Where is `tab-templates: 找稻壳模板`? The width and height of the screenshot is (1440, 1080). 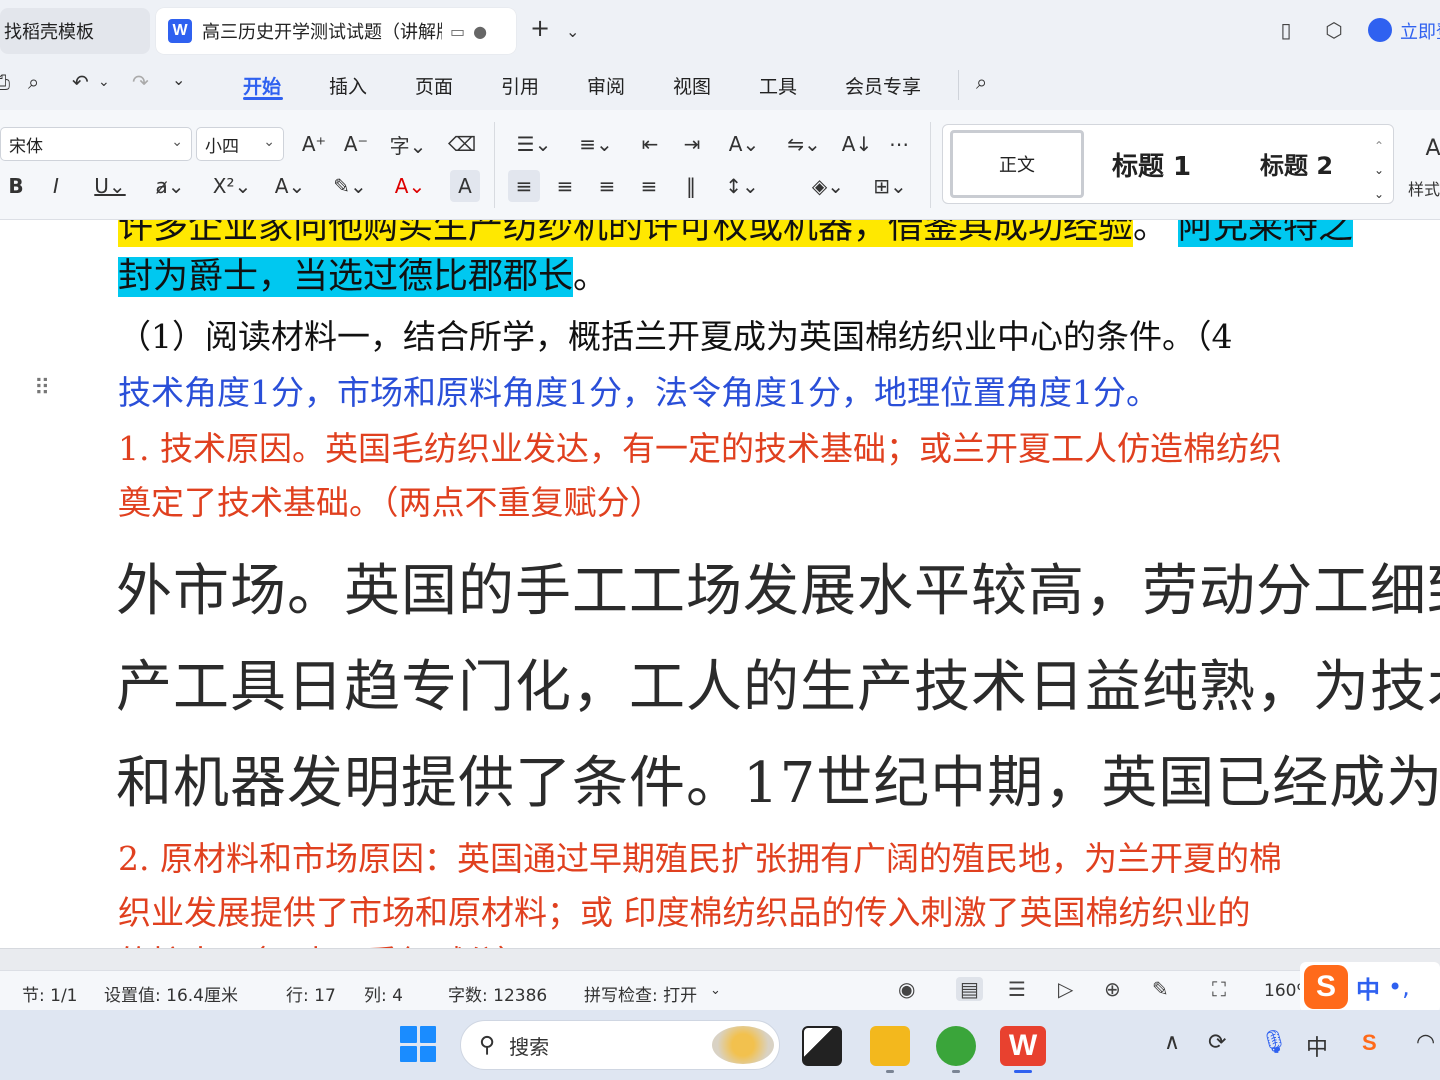 tab-templates: 找稻壳模板 is located at coordinates (75, 31).